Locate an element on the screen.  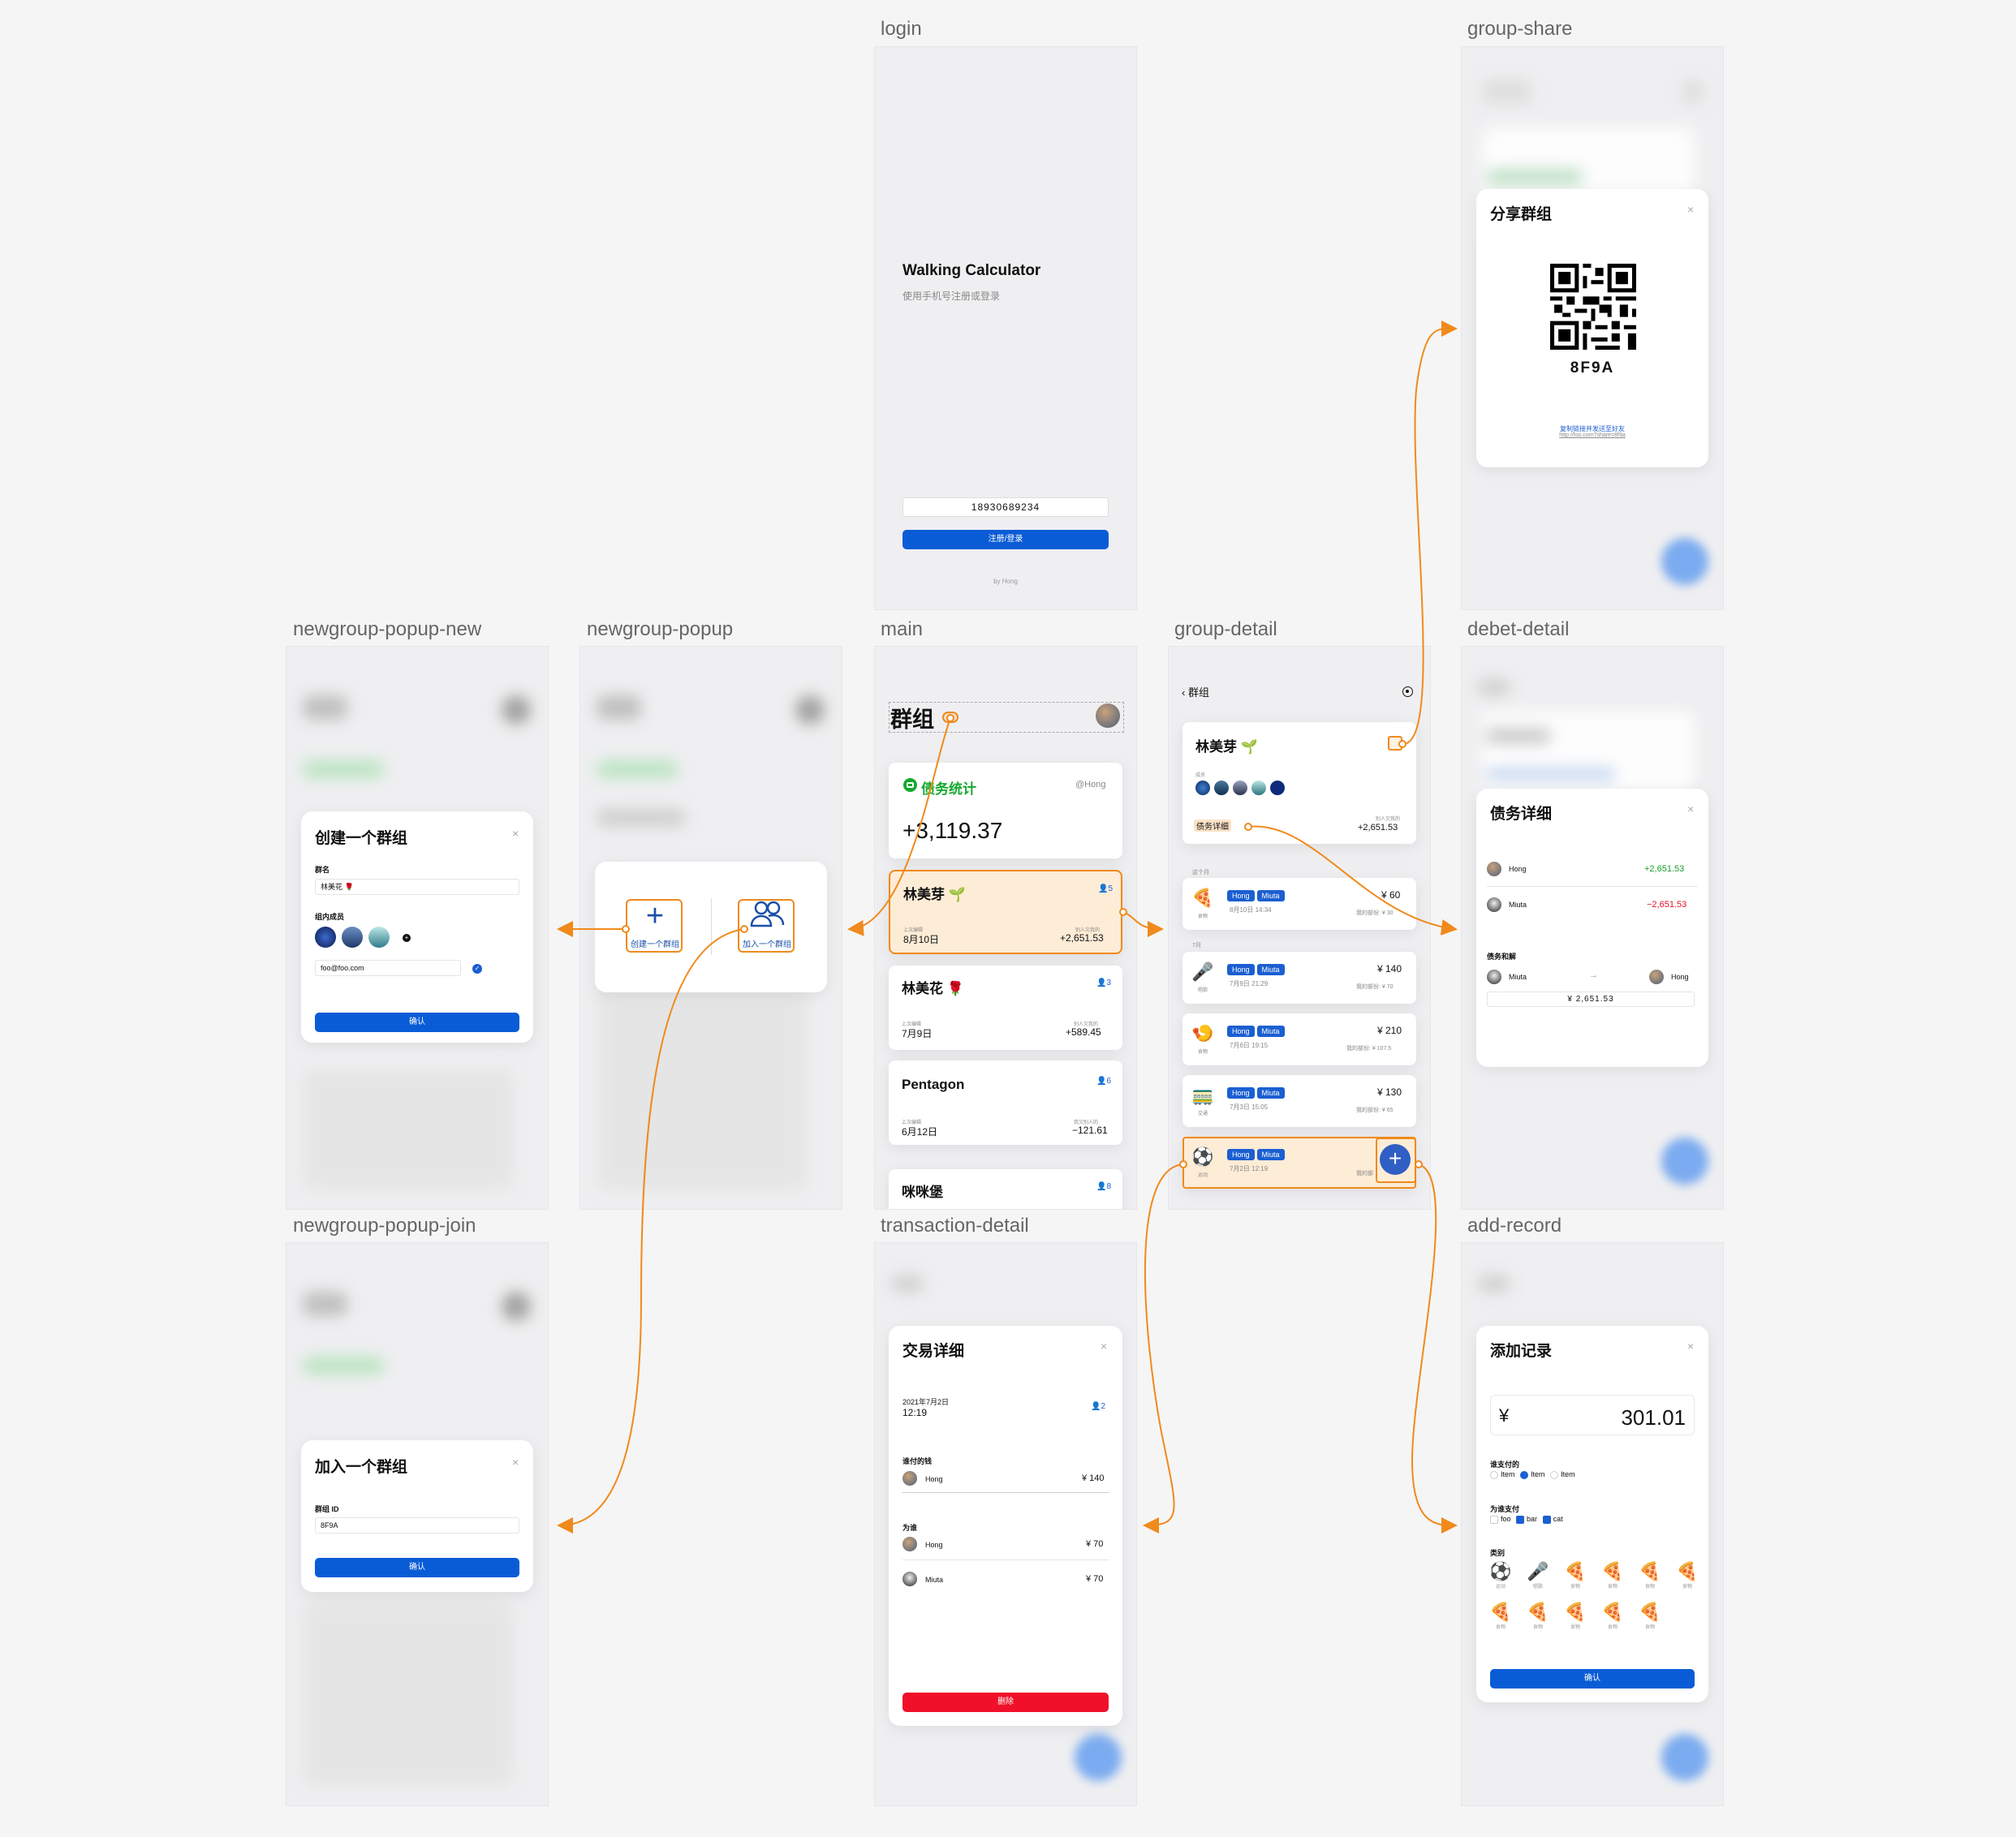
connector-debt-detail is located at coordinates (1353, 880).